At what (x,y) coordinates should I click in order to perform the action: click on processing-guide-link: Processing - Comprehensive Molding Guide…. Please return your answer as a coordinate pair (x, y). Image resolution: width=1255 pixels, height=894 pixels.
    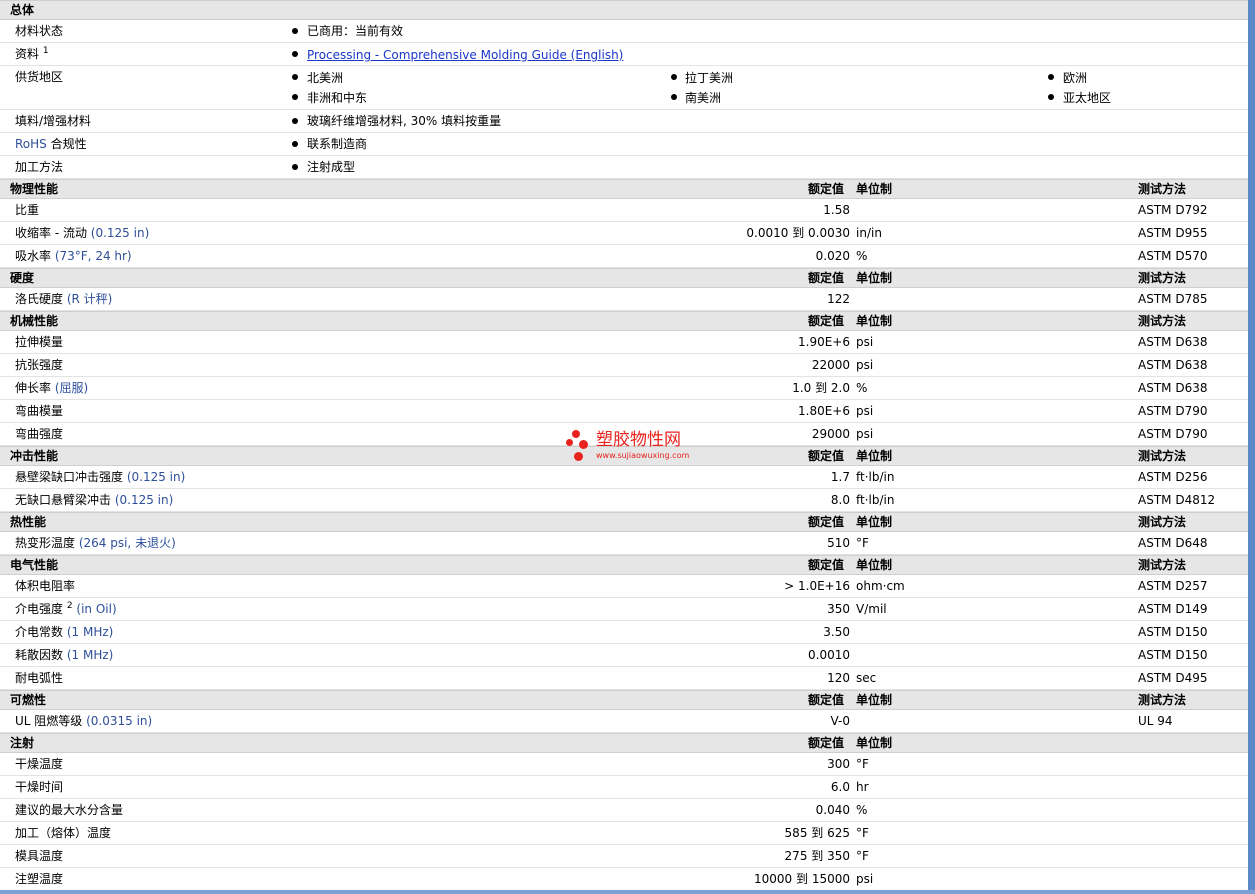
    Looking at the image, I should click on (465, 55).